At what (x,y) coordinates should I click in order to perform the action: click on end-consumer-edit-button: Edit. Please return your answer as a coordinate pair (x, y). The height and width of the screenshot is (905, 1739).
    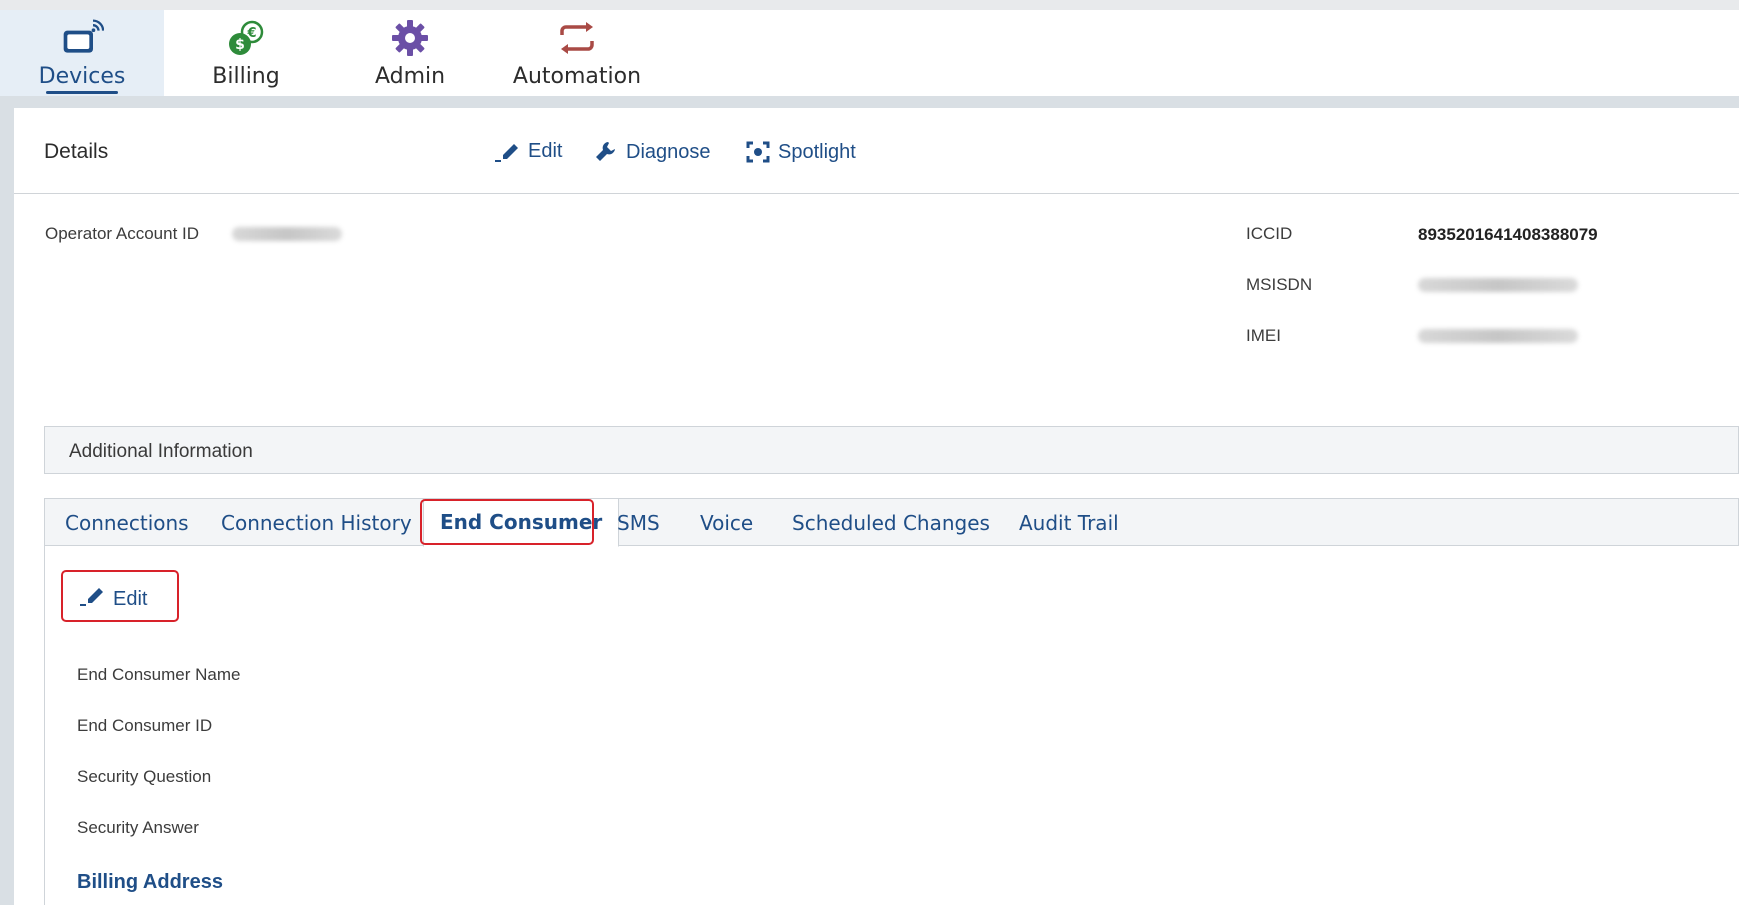
    Looking at the image, I should click on (113, 599).